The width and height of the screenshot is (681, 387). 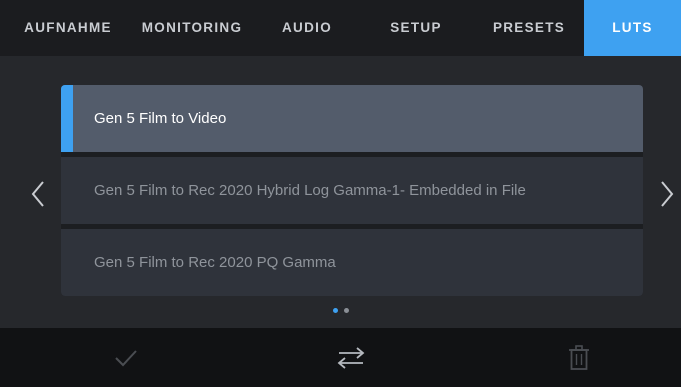 What do you see at coordinates (416, 28) in the screenshot?
I see `tab-setup: SETUP` at bounding box center [416, 28].